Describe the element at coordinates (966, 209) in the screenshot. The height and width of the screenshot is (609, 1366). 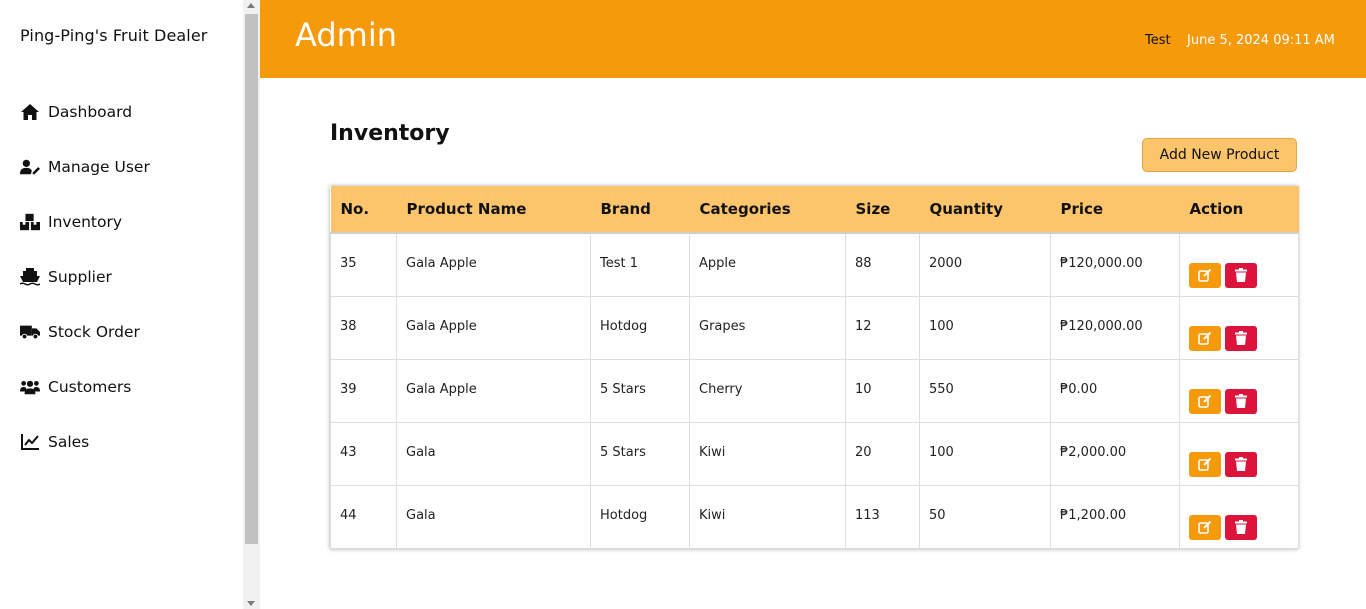
I see `column-header: Quantity` at that location.